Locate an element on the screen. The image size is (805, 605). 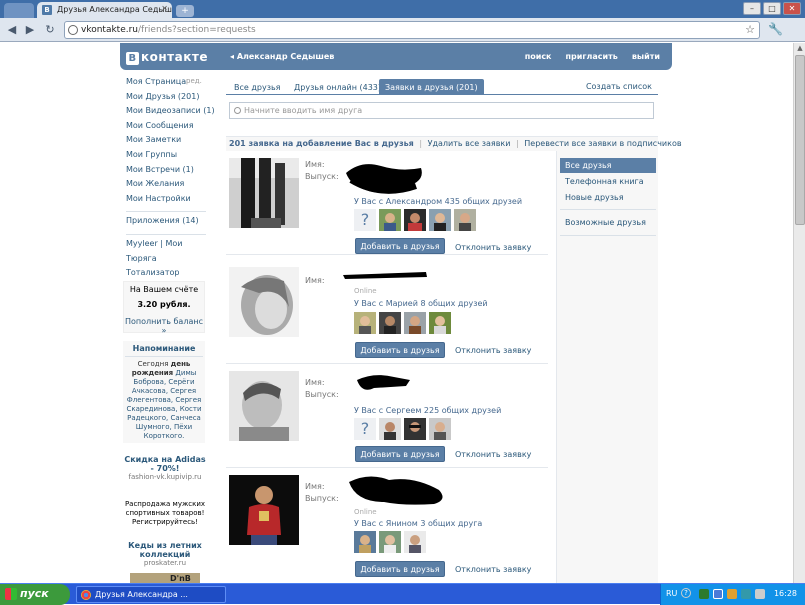
filter-phone-book: Телефонная книга is located at coordinates (608, 181).